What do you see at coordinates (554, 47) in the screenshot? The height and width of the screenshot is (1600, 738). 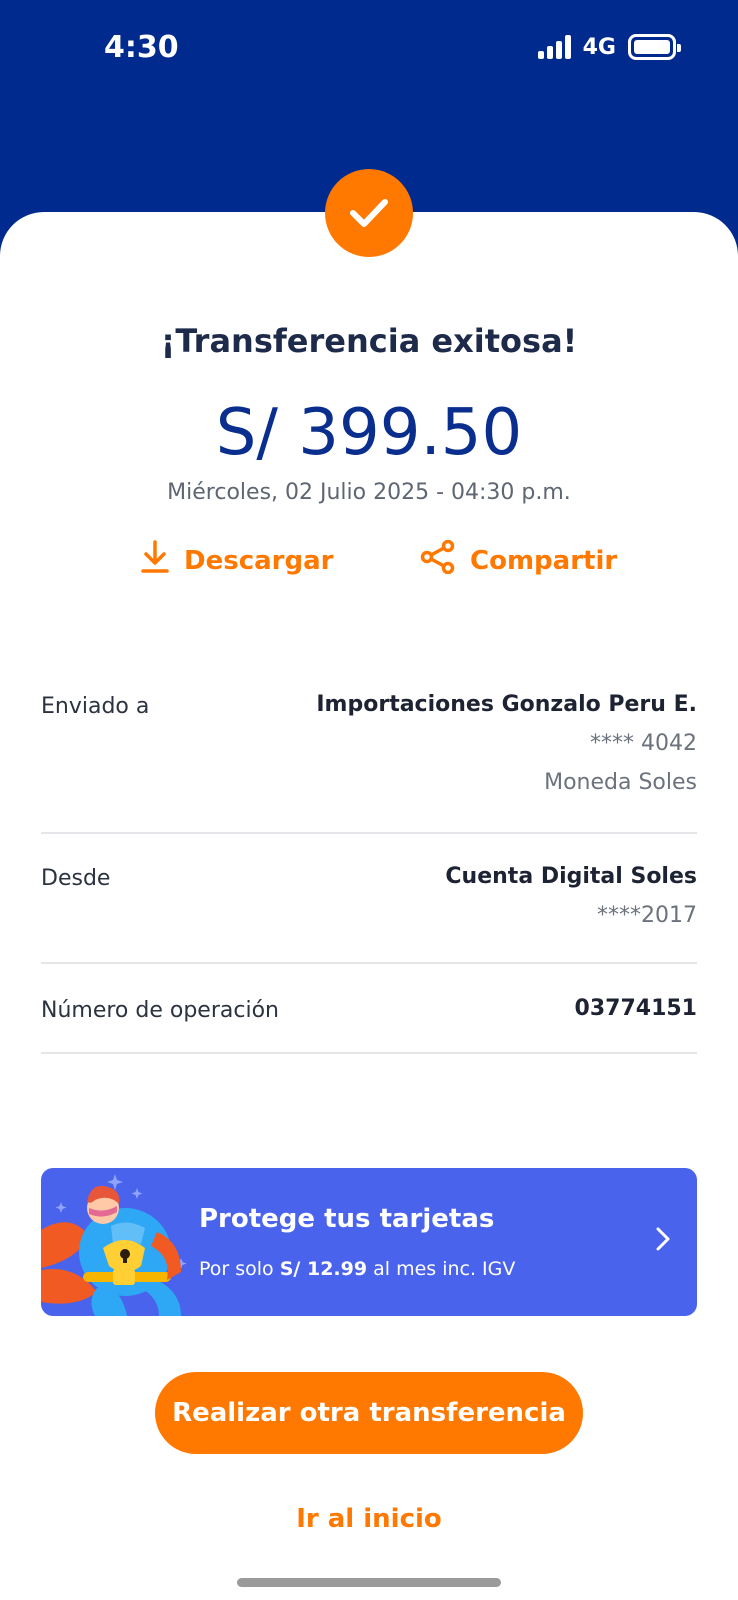 I see `signal-icon` at bounding box center [554, 47].